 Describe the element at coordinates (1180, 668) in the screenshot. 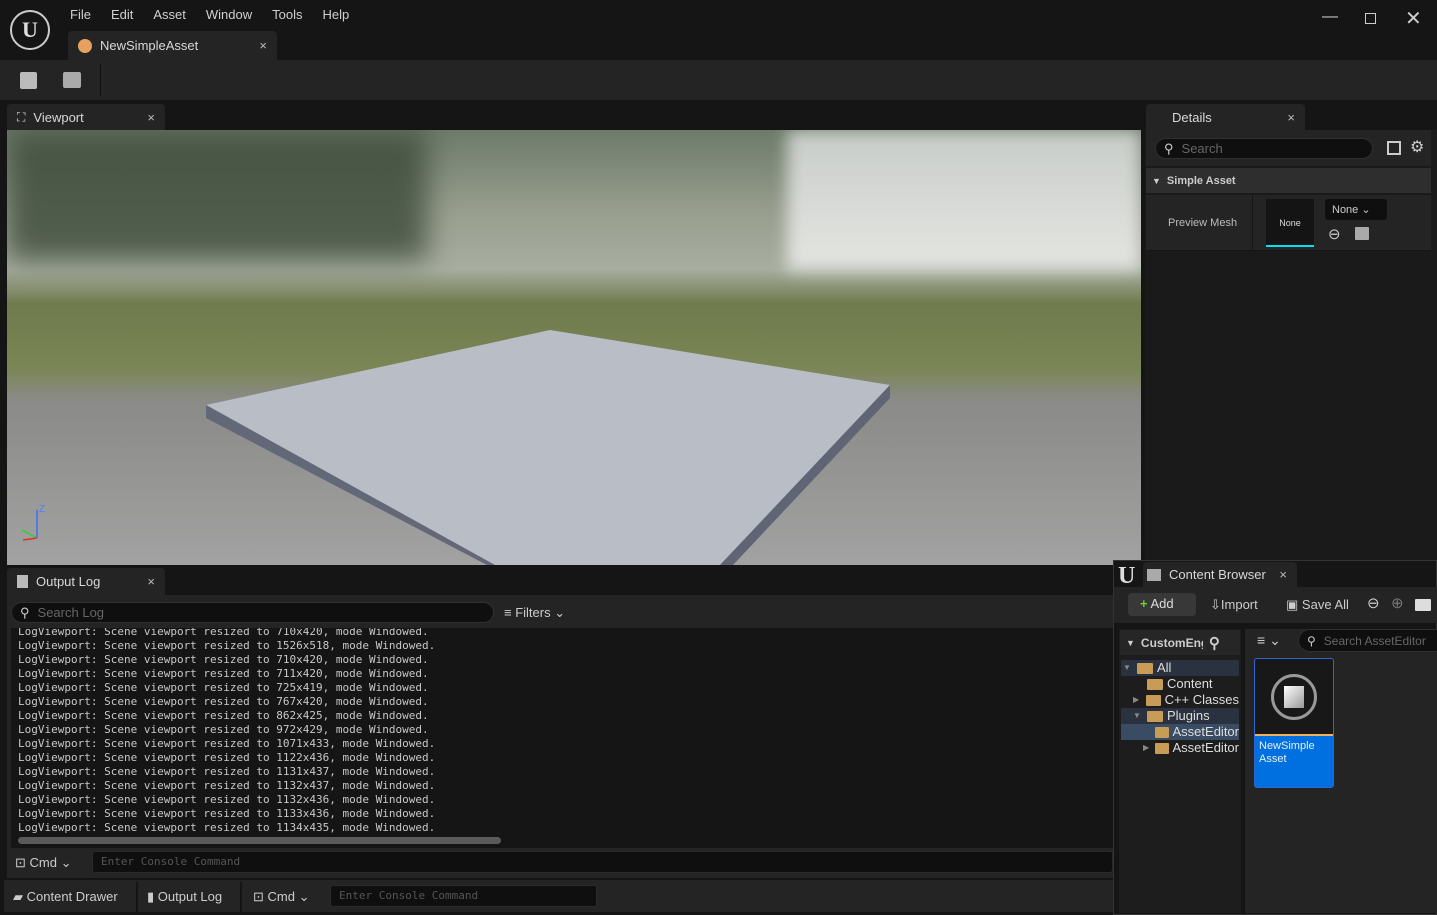

I see `tree-item: ▼ All` at that location.